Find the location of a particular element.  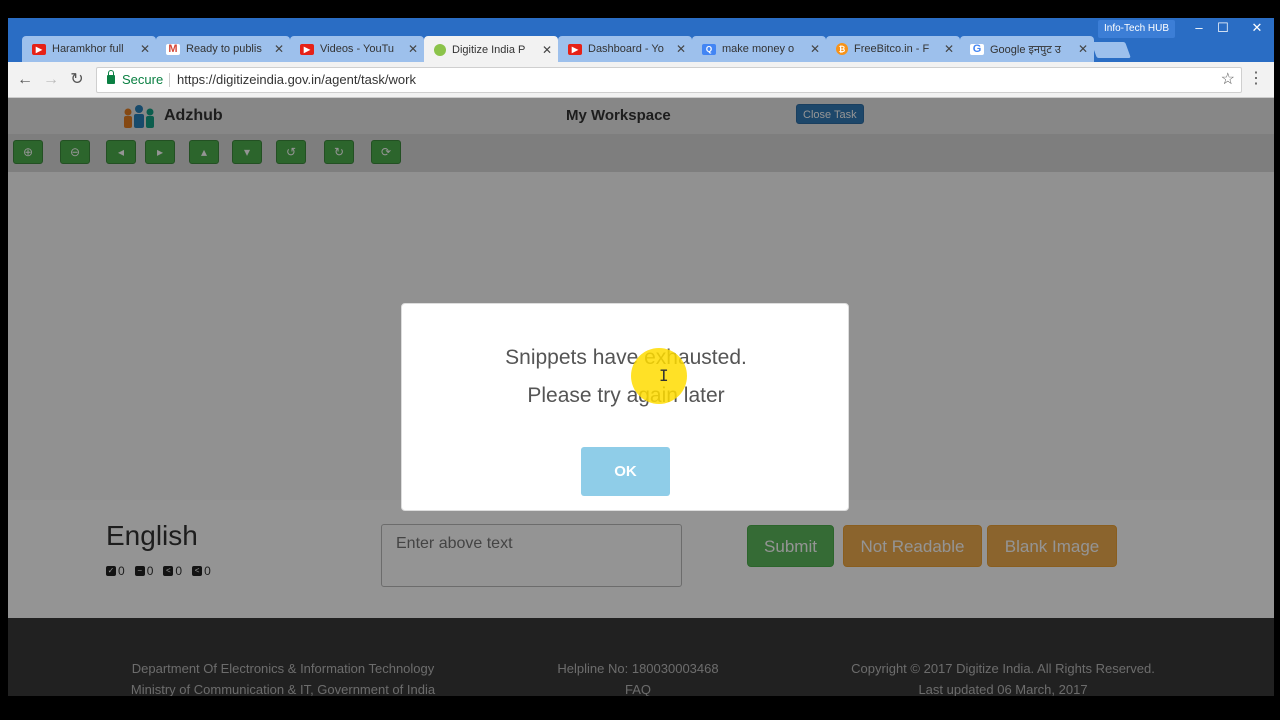

gmail-icon: M is located at coordinates (173, 49).